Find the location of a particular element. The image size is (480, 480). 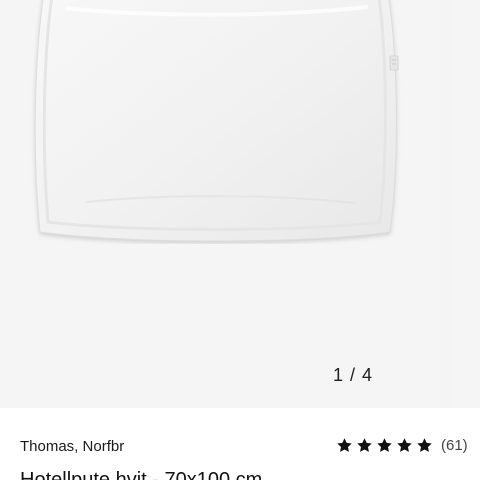

image-counter: 1 / 4 is located at coordinates (352, 375).